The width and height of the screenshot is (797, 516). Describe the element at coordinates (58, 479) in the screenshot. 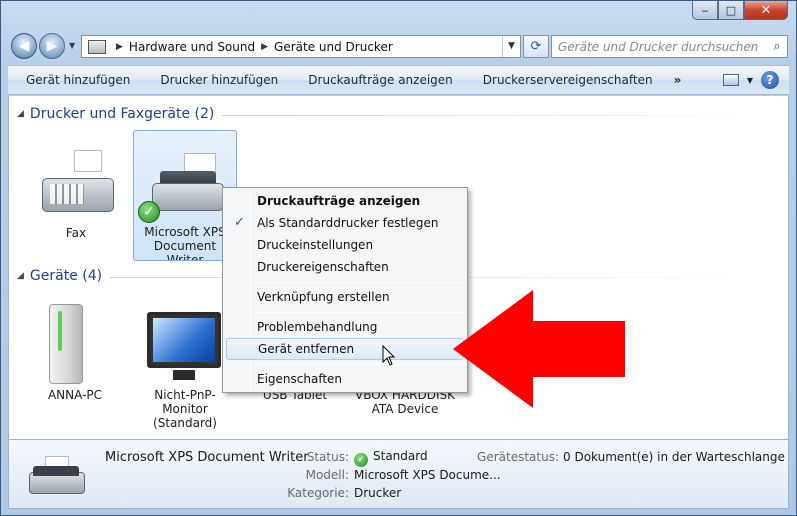

I see `printer-icon` at that location.